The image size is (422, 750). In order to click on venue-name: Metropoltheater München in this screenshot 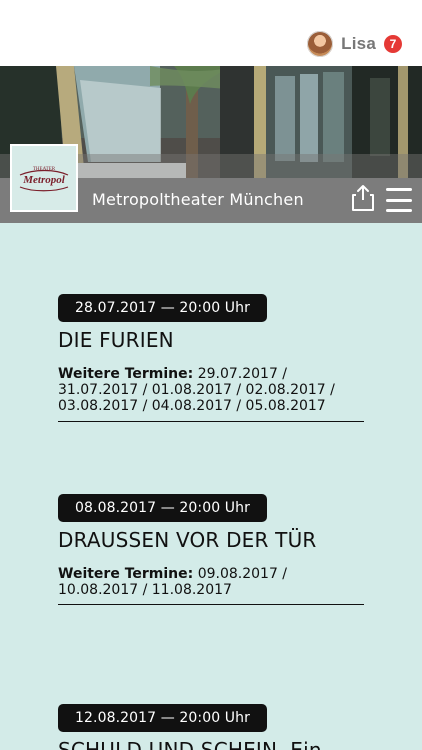, I will do `click(198, 199)`.